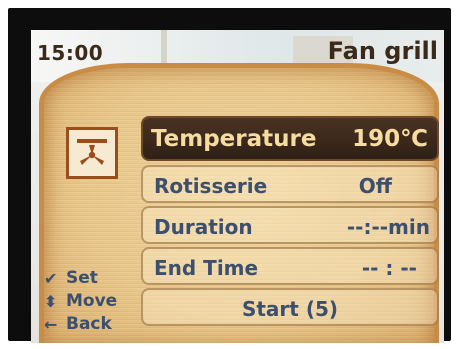 The height and width of the screenshot is (349, 459). I want to click on hint-move: ⬍ Move, so click(80, 301).